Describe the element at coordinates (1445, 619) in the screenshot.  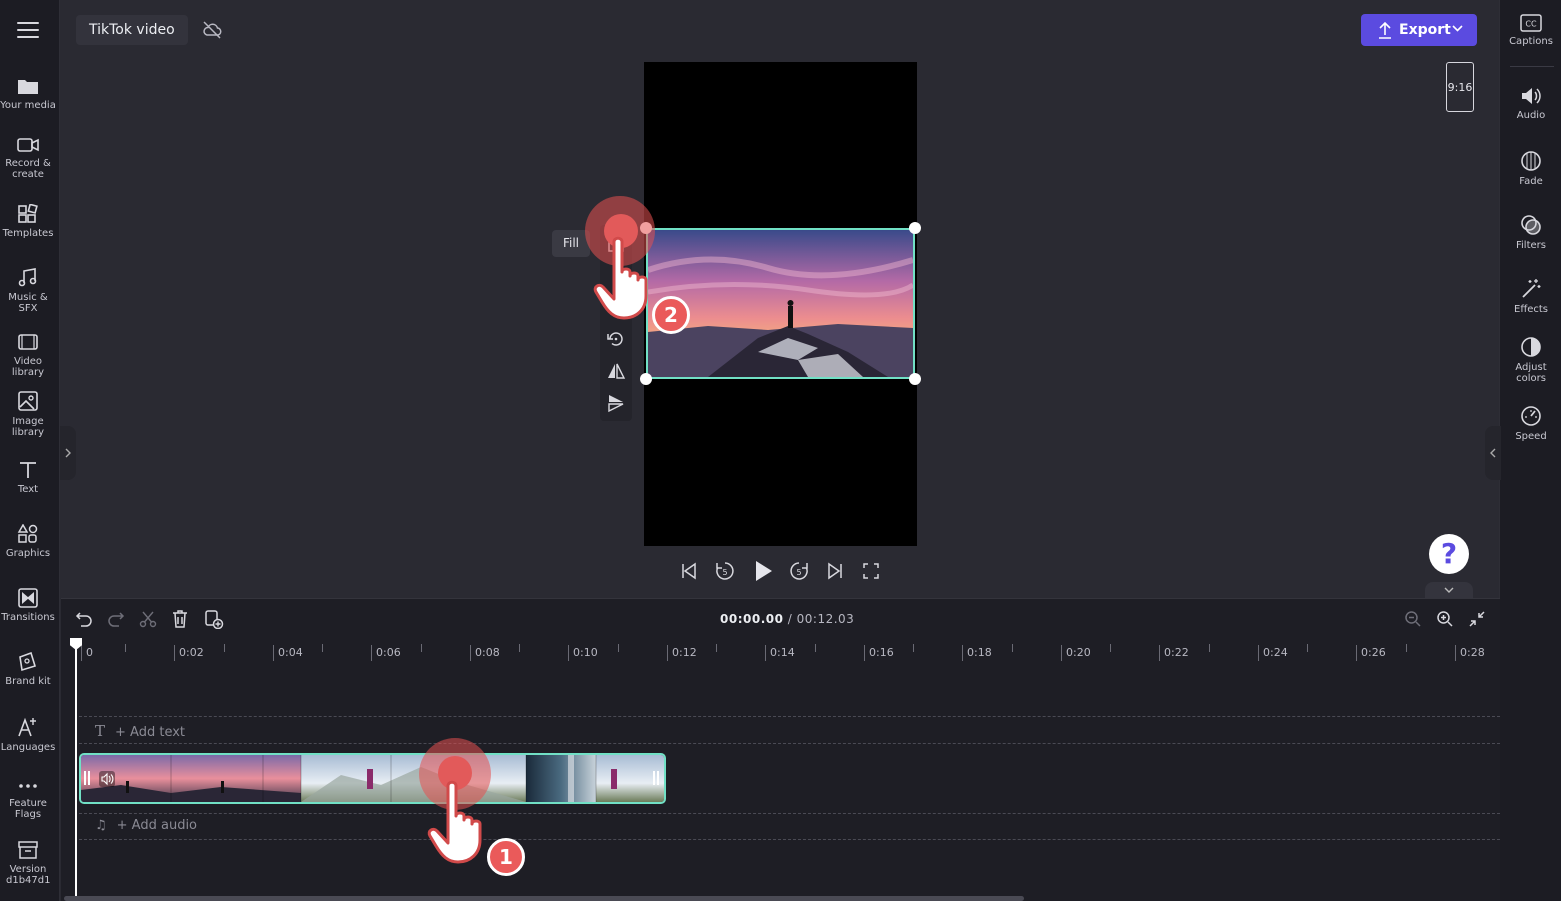
I see `zoom-in-icon` at that location.